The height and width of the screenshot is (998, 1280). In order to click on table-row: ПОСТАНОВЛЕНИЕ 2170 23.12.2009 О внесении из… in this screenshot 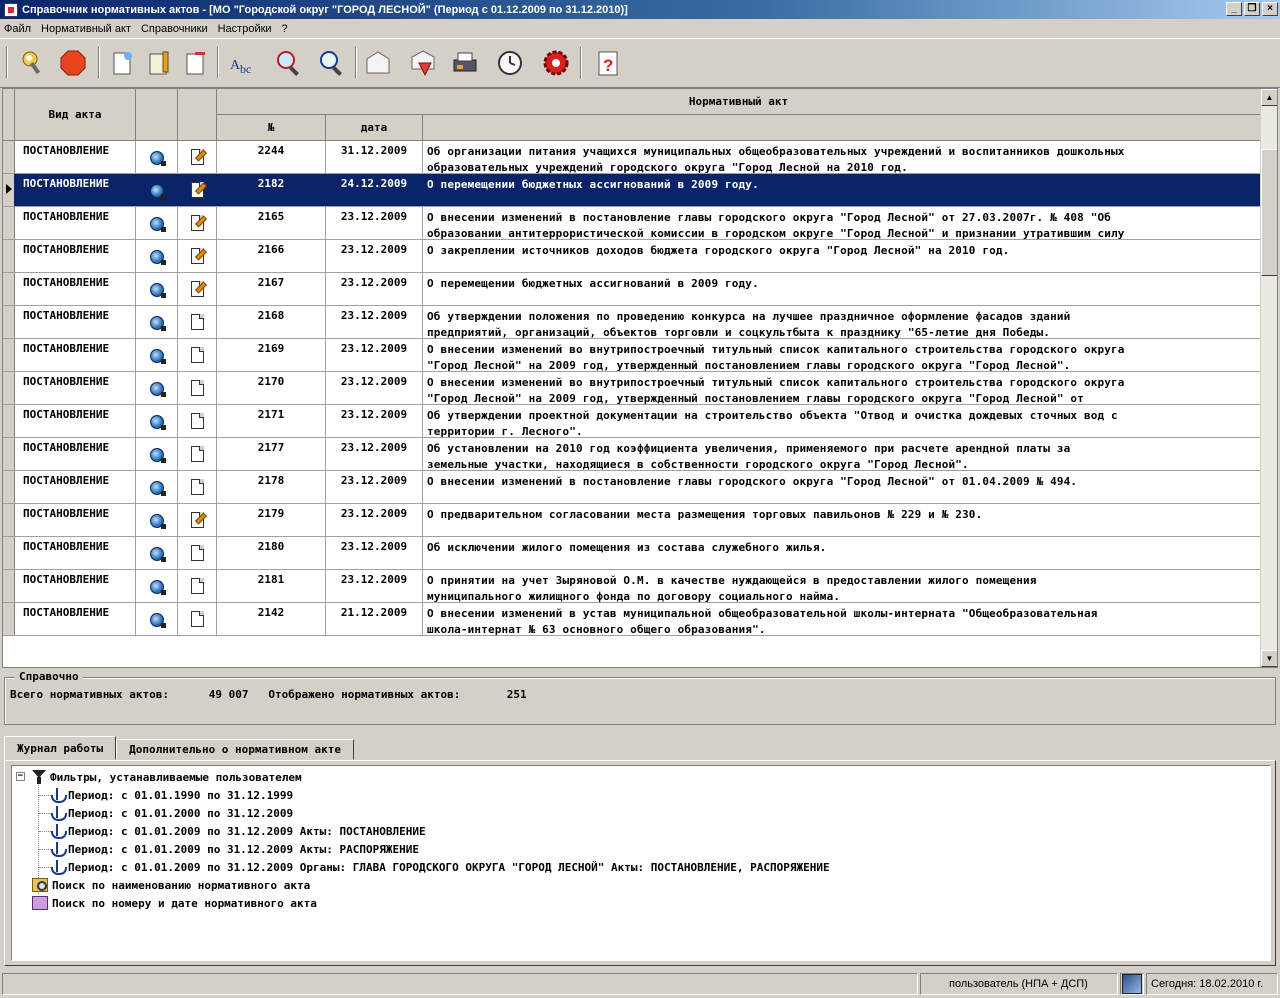, I will do `click(632, 388)`.